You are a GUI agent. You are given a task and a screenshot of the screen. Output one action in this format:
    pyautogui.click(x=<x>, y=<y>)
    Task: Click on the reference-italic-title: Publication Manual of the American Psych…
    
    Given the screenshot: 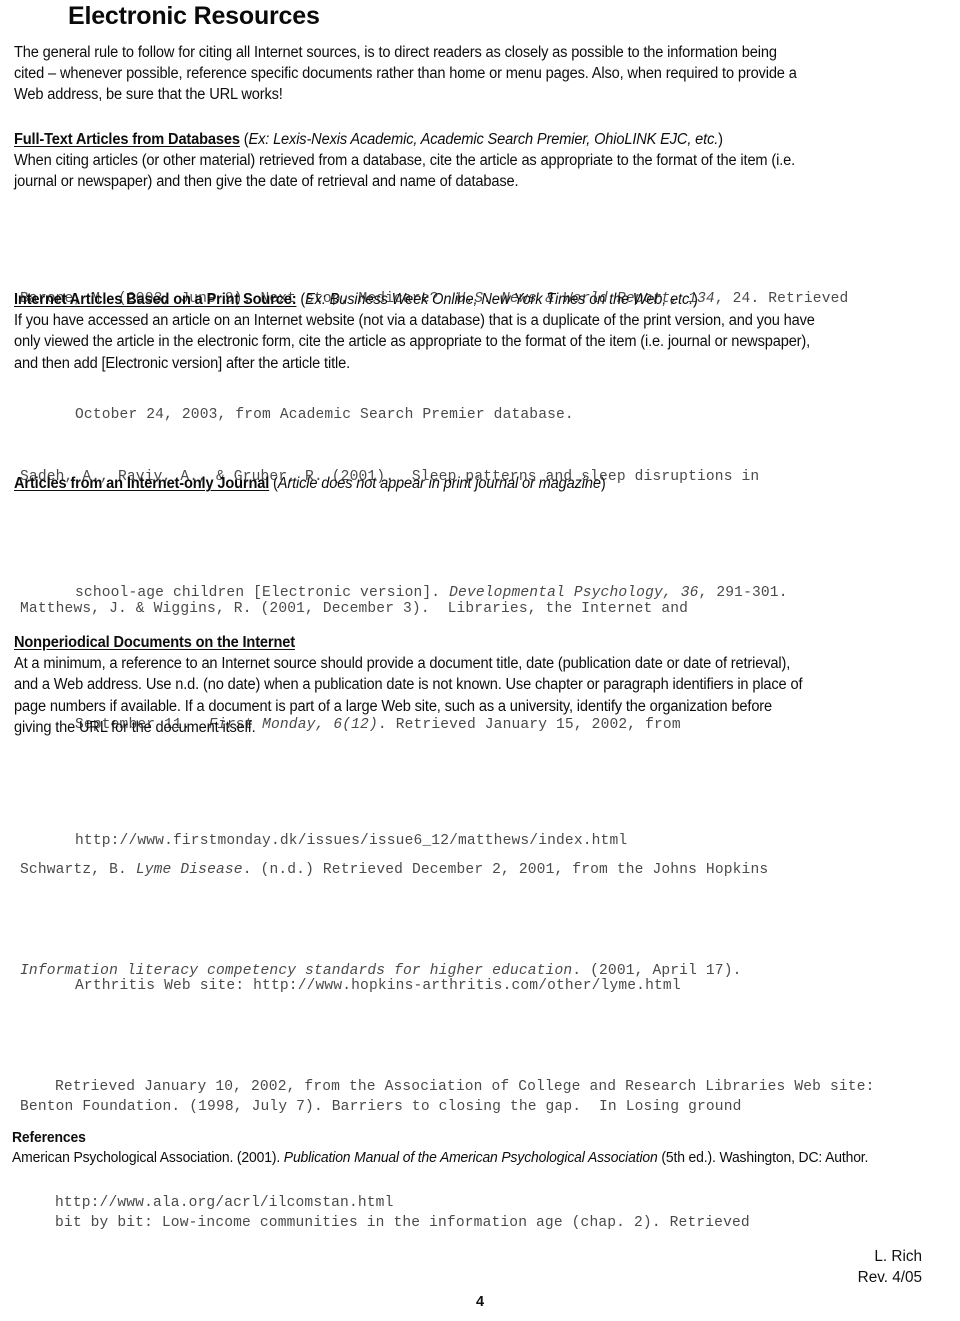 What is the action you would take?
    pyautogui.click(x=470, y=1157)
    